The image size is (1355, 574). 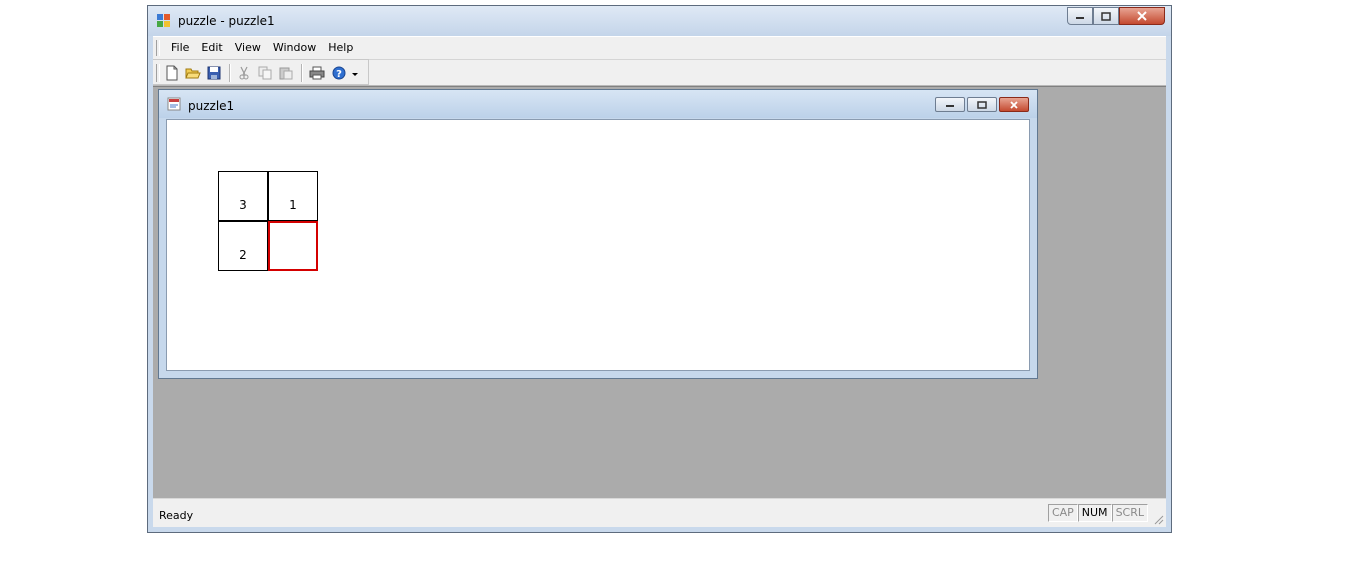 I want to click on child-maximize-button, so click(x=982, y=104).